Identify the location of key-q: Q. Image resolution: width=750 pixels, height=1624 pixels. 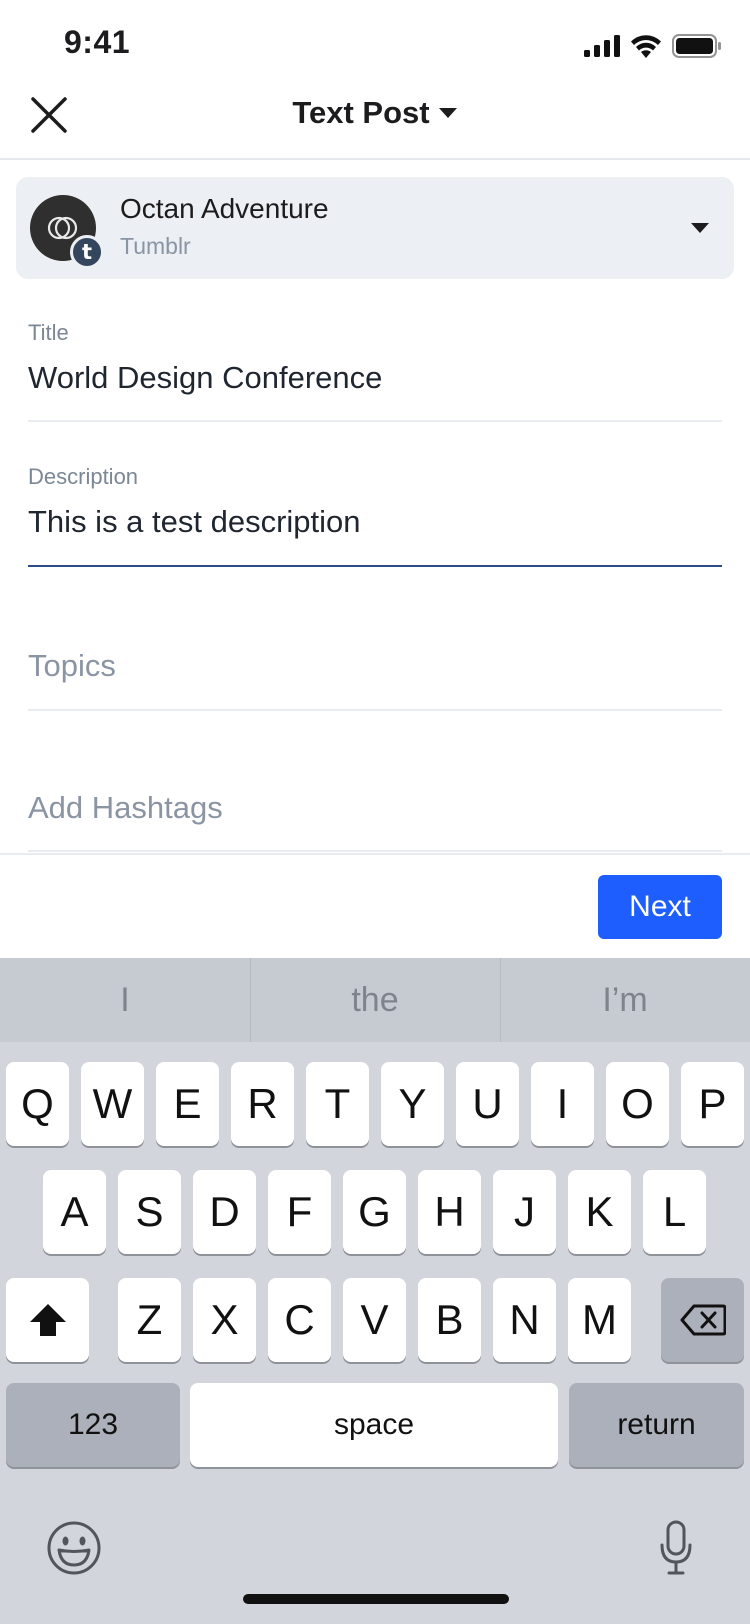
(37, 1104).